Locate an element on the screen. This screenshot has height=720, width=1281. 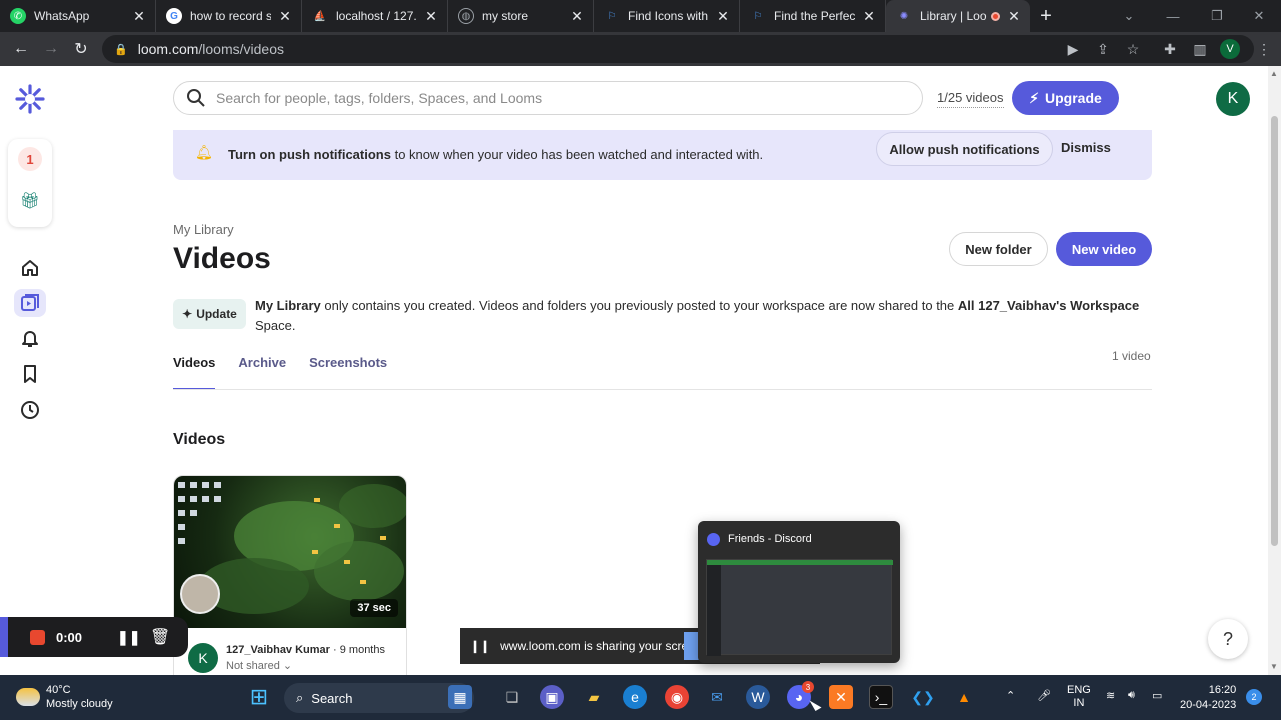
chevron-up-icon: ⌃ is located at coordinates (1010, 695).